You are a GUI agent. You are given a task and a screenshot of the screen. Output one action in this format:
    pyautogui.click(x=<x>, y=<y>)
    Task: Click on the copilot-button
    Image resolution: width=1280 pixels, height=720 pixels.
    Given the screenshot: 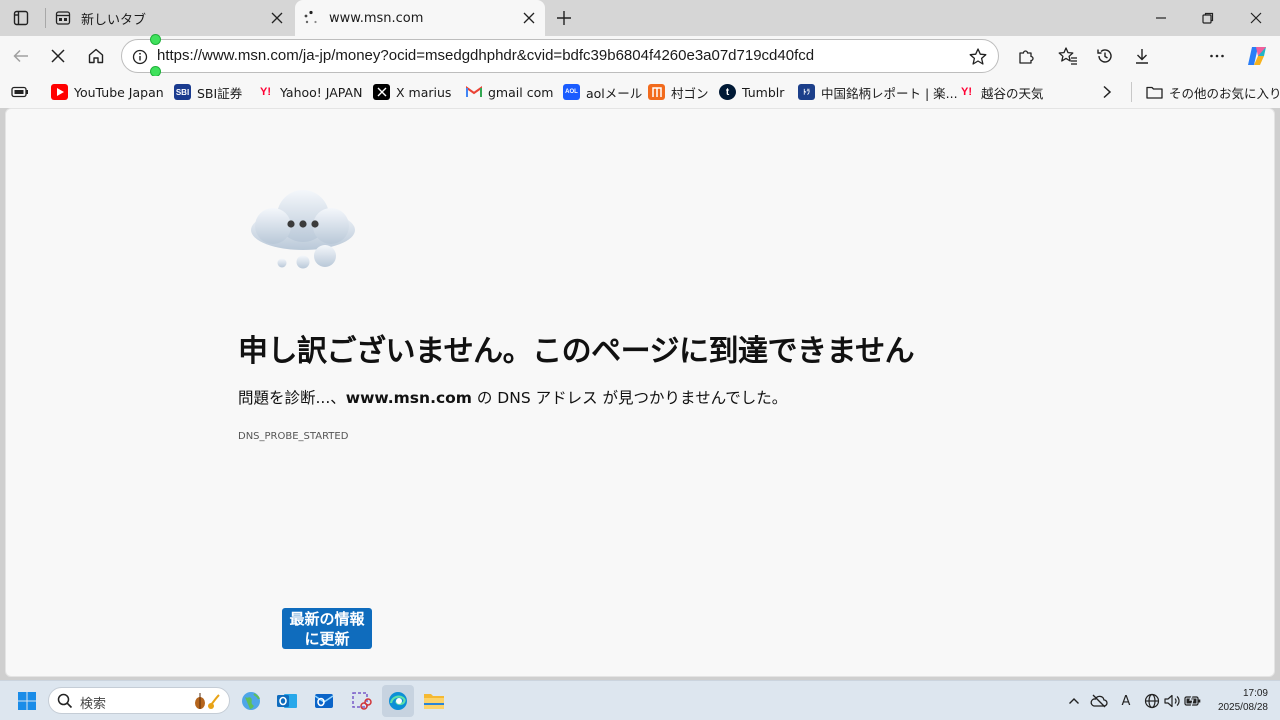 What is the action you would take?
    pyautogui.click(x=1257, y=56)
    